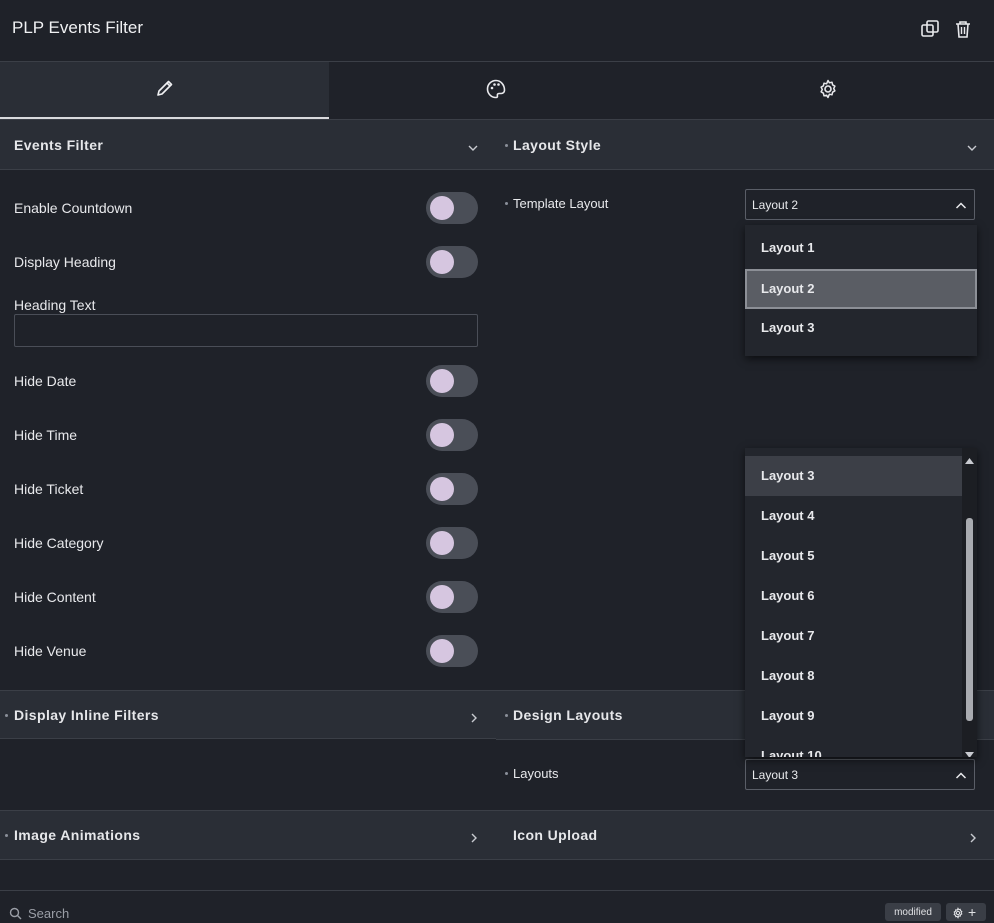 The width and height of the screenshot is (994, 923). Describe the element at coordinates (452, 651) in the screenshot. I see `hide-venue-toggle` at that location.